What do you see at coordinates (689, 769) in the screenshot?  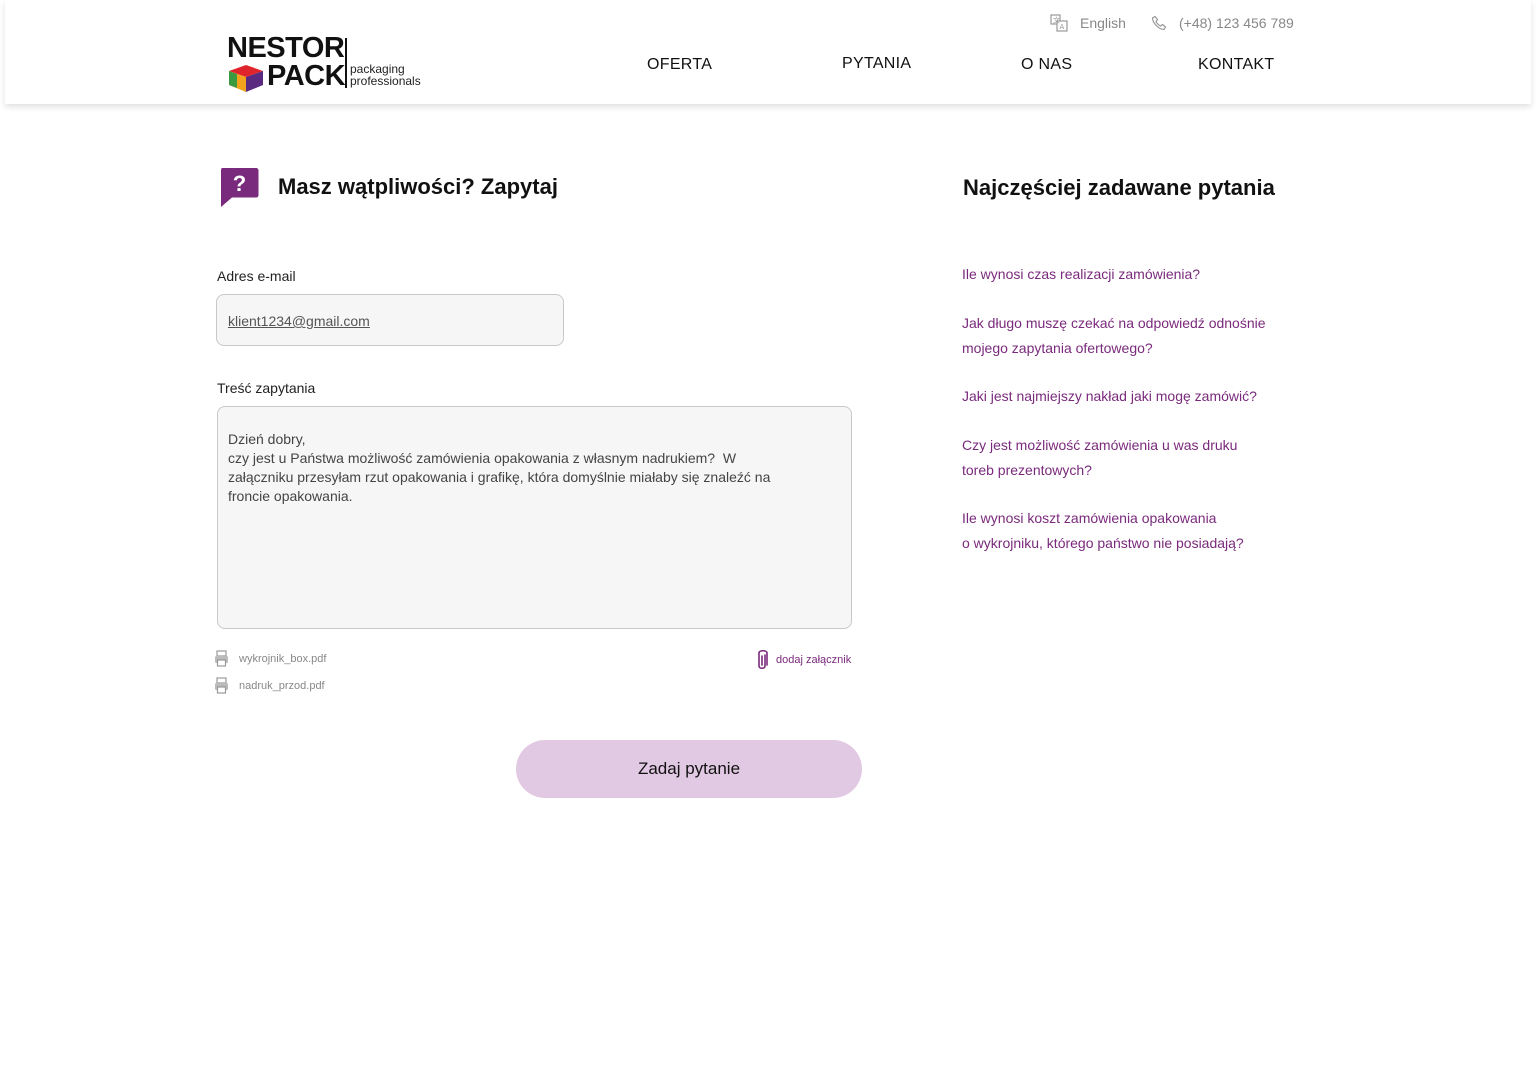 I see `submit-question-button: Zadaj pytanie` at bounding box center [689, 769].